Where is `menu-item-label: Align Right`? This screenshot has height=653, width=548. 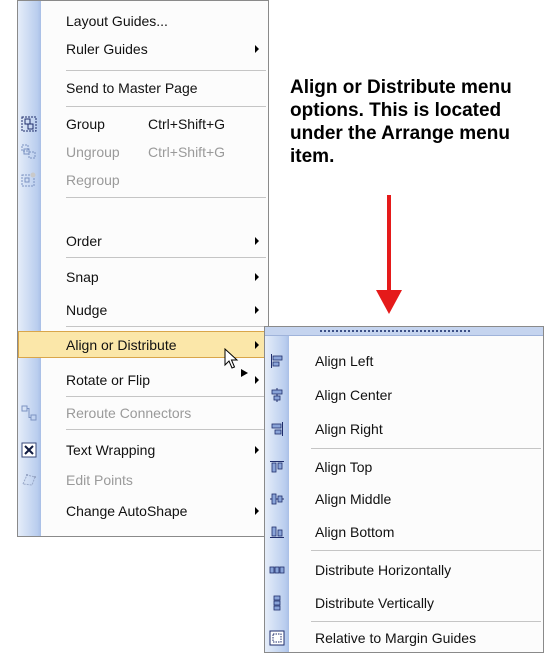 menu-item-label: Align Right is located at coordinates (349, 428).